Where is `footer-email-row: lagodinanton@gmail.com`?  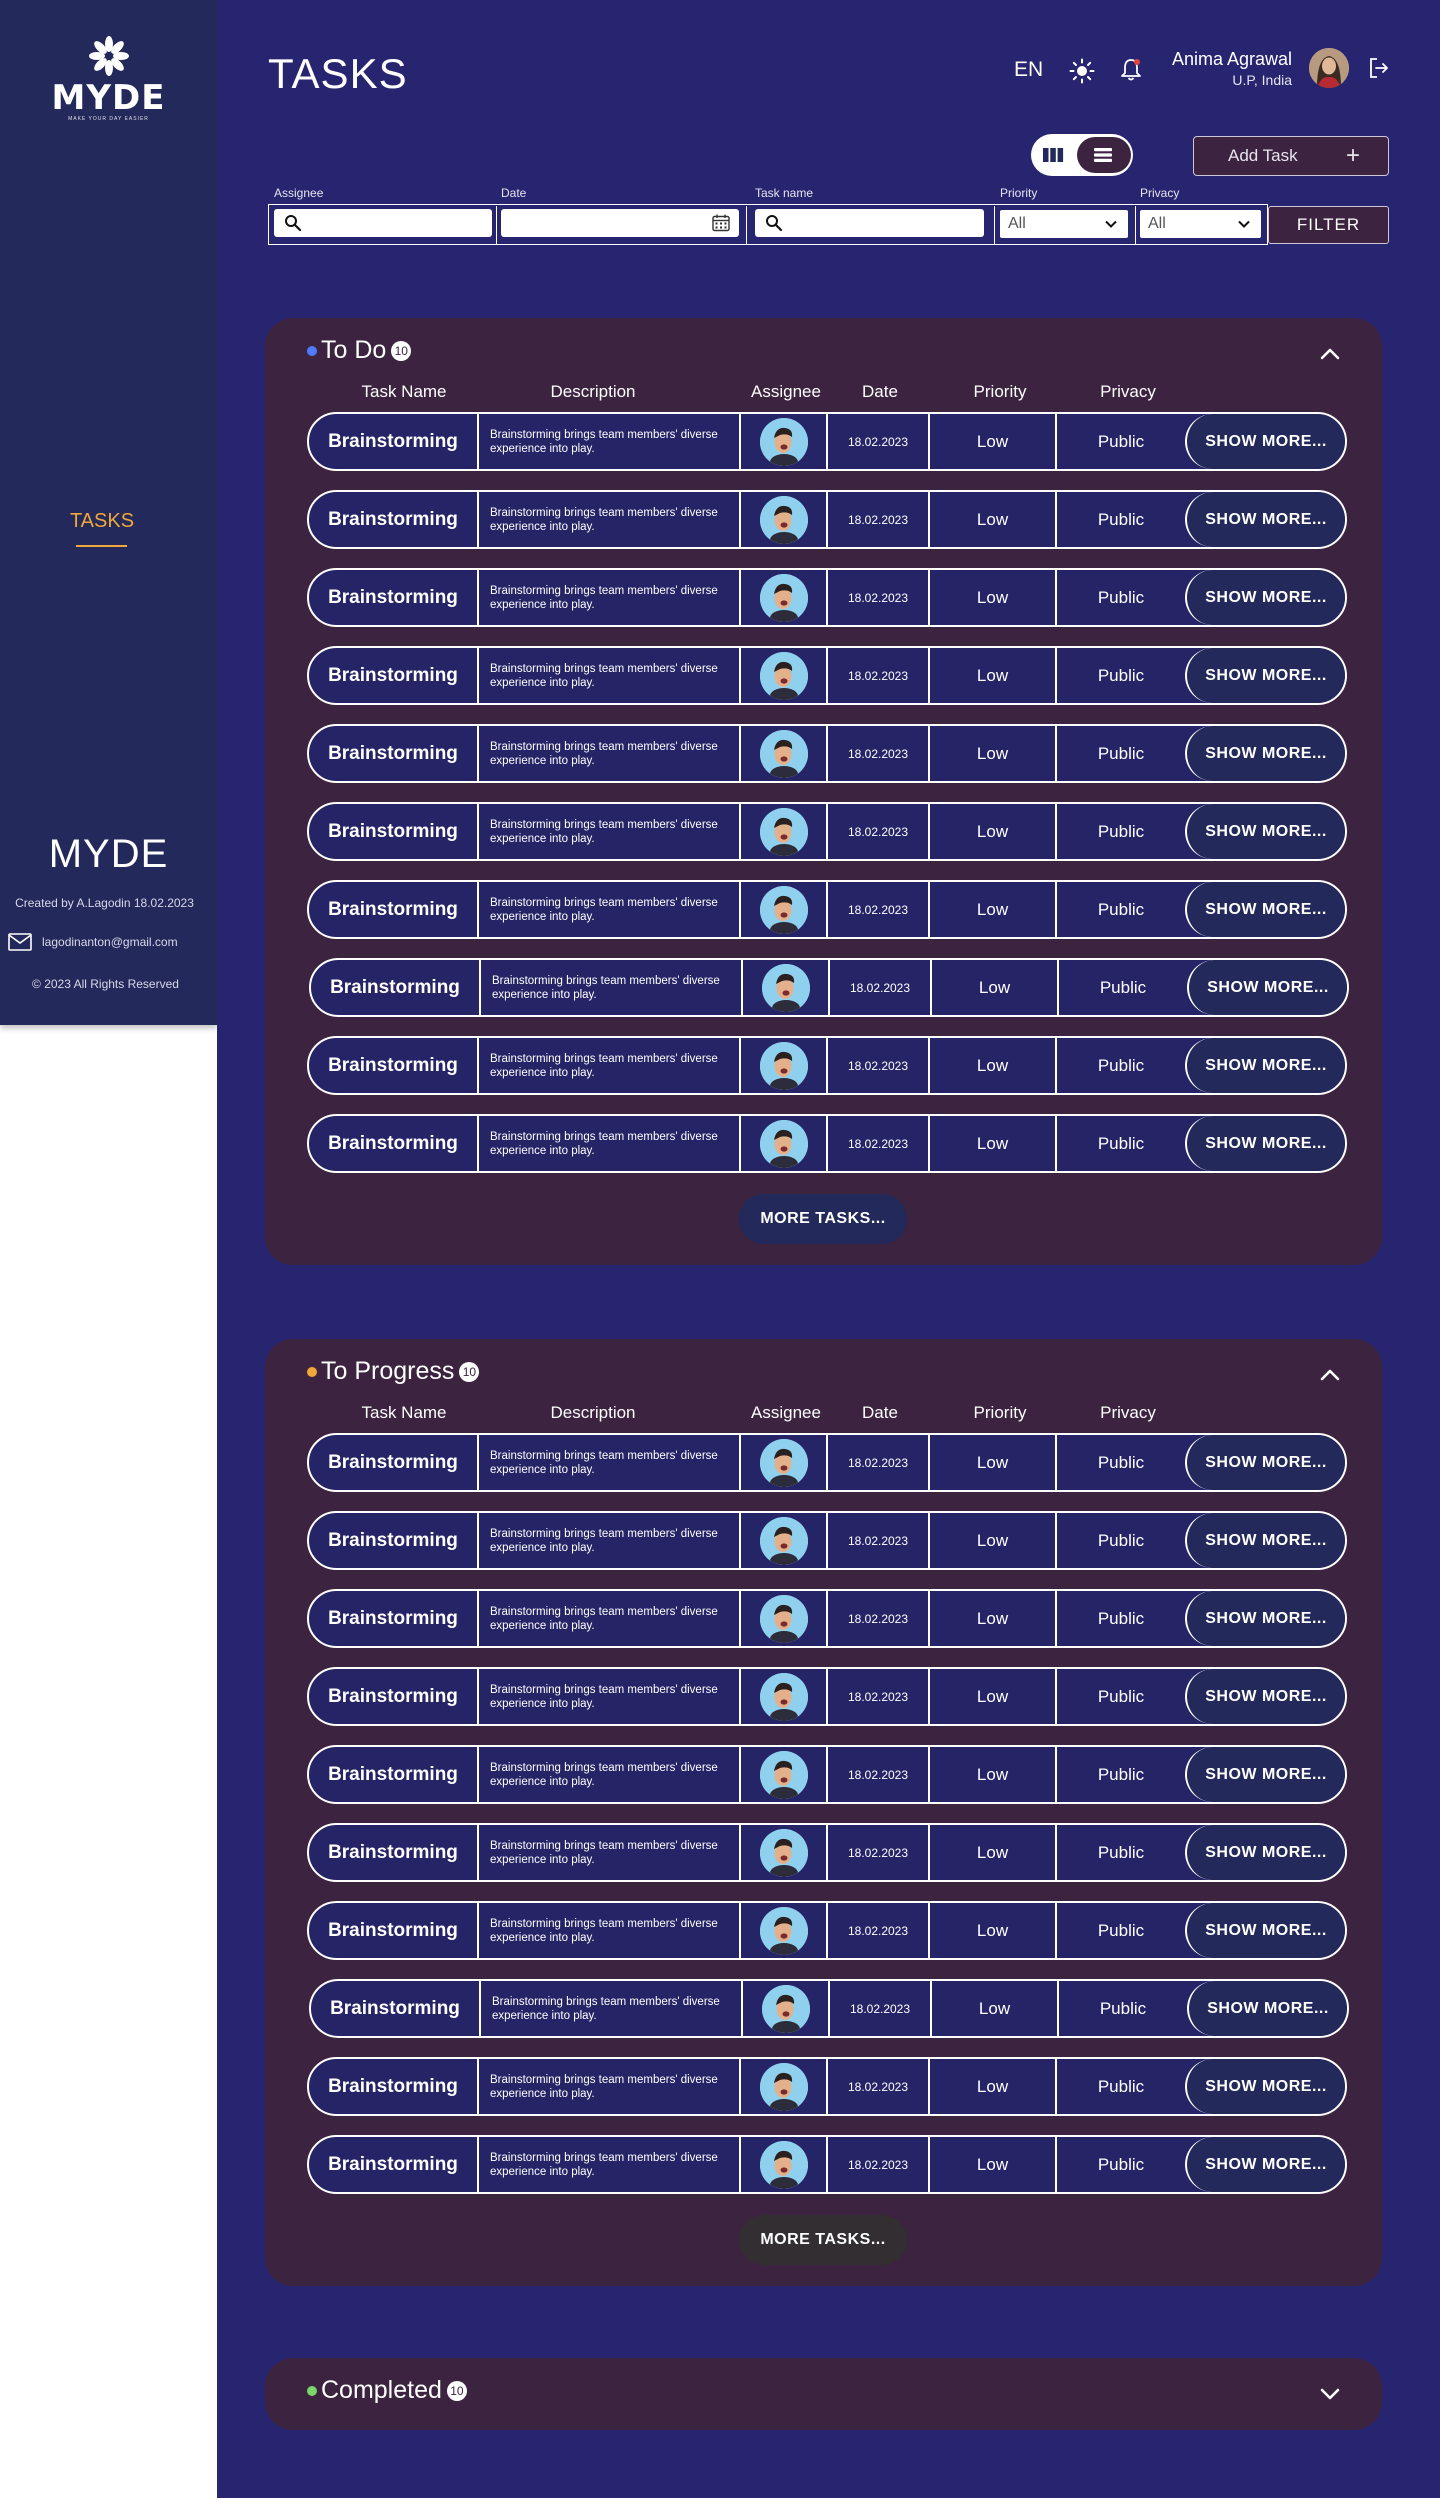
footer-email-row: lagodinanton@gmail.com is located at coordinates (93, 942).